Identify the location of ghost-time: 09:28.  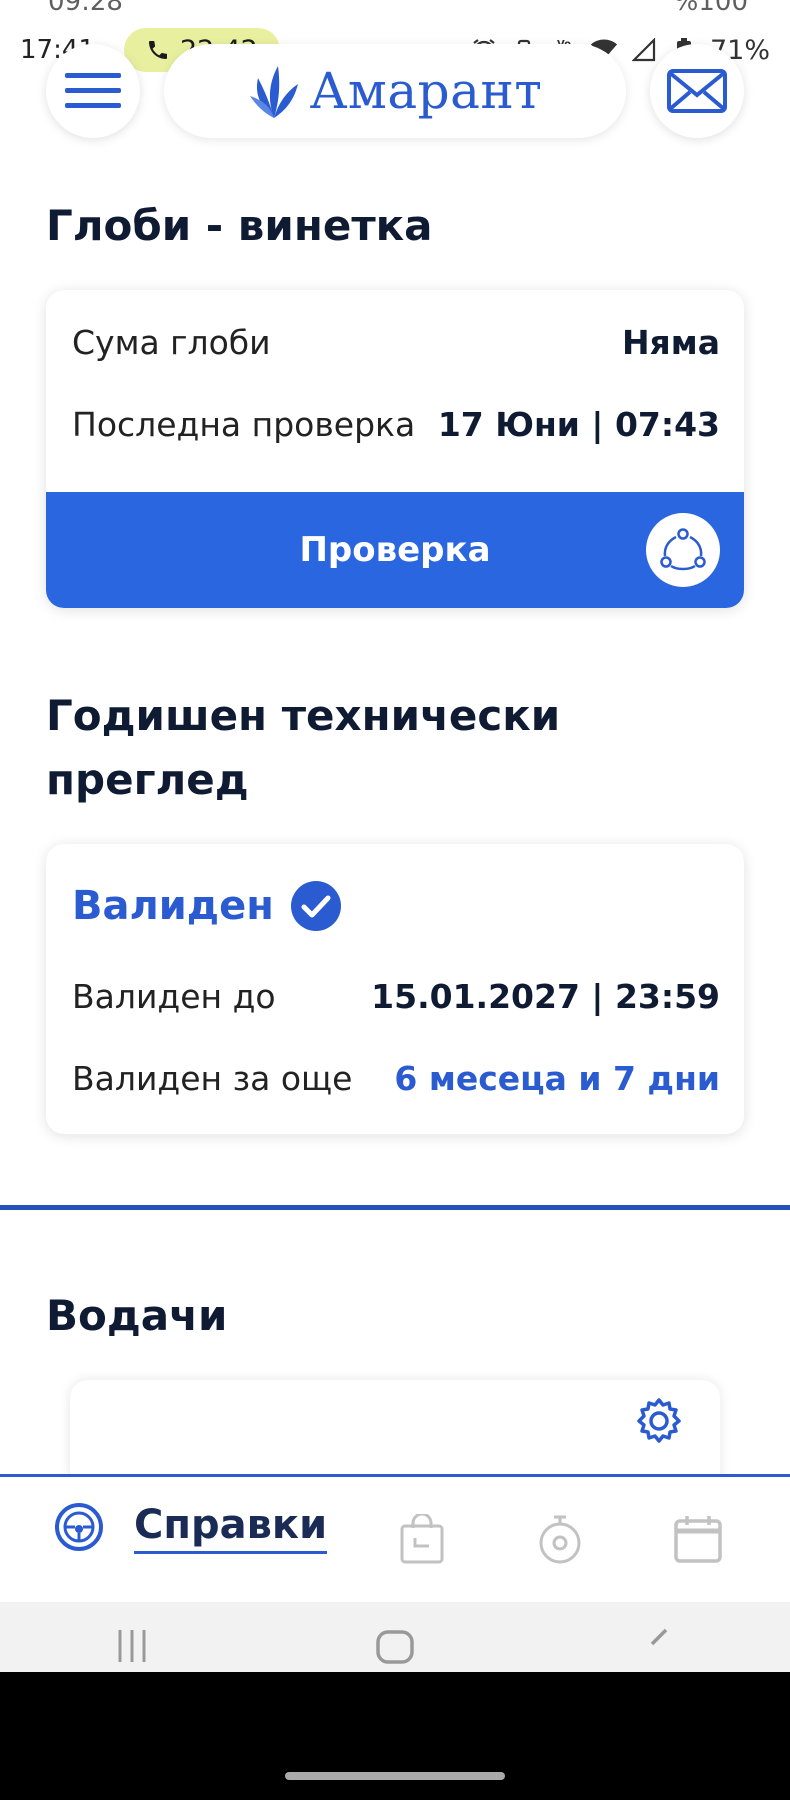
(85, 8).